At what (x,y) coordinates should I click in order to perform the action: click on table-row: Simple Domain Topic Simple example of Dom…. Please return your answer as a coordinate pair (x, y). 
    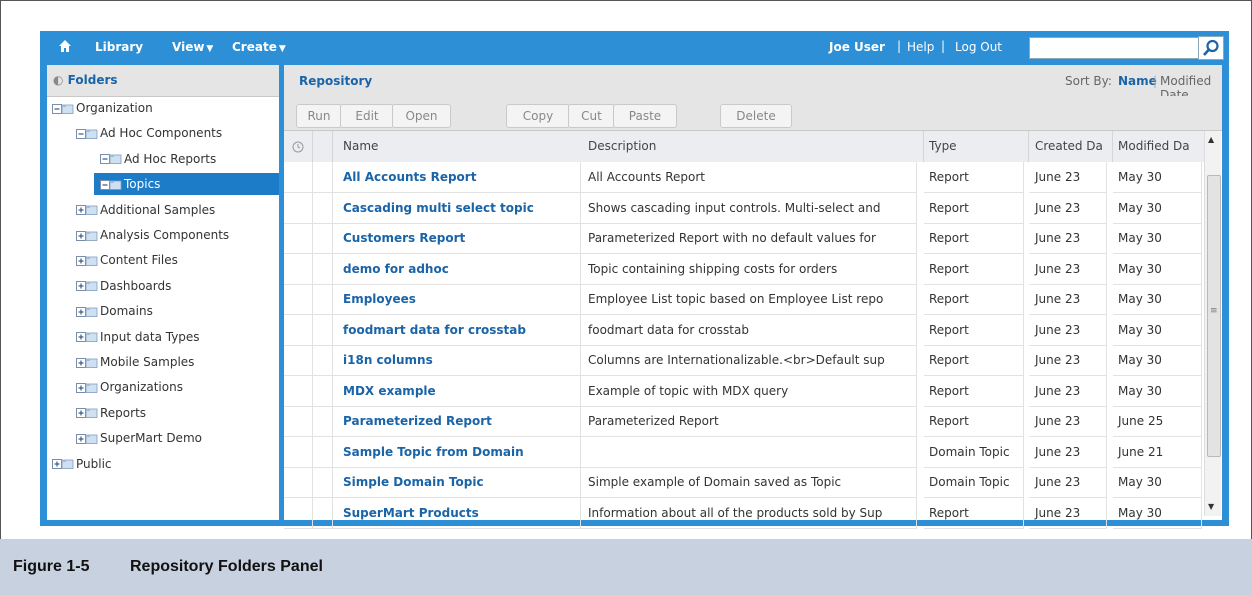
    Looking at the image, I should click on (744, 482).